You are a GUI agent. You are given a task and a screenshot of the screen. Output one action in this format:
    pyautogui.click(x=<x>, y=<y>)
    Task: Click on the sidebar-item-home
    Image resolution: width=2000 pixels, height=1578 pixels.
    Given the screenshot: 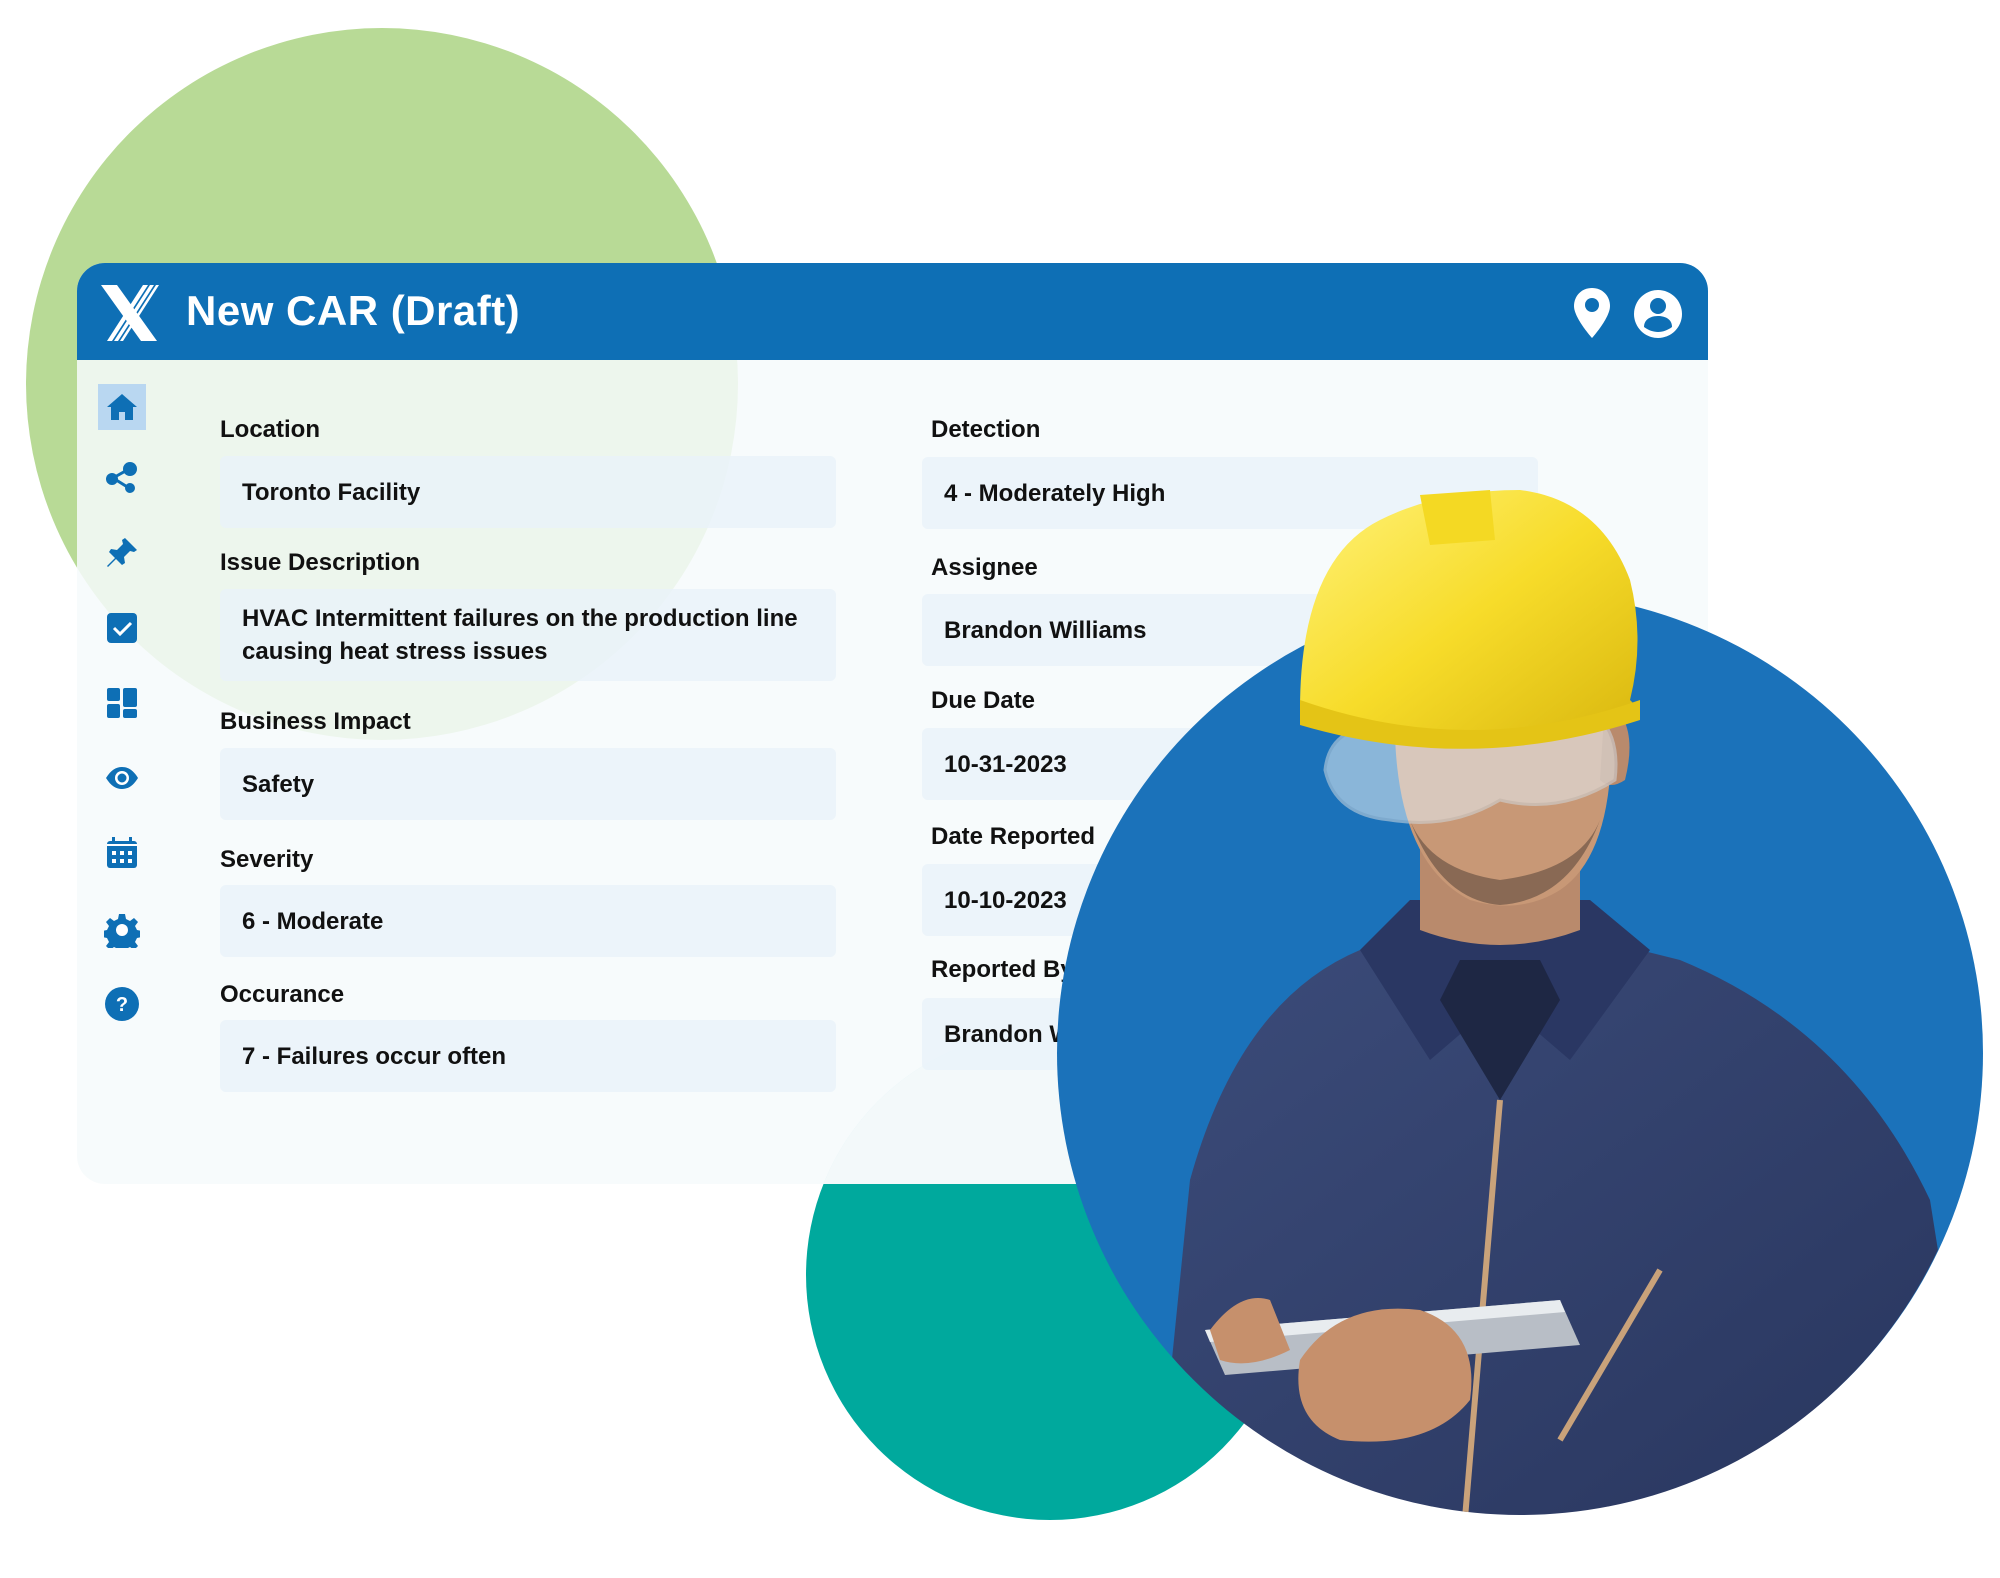 What is the action you would take?
    pyautogui.click(x=122, y=407)
    